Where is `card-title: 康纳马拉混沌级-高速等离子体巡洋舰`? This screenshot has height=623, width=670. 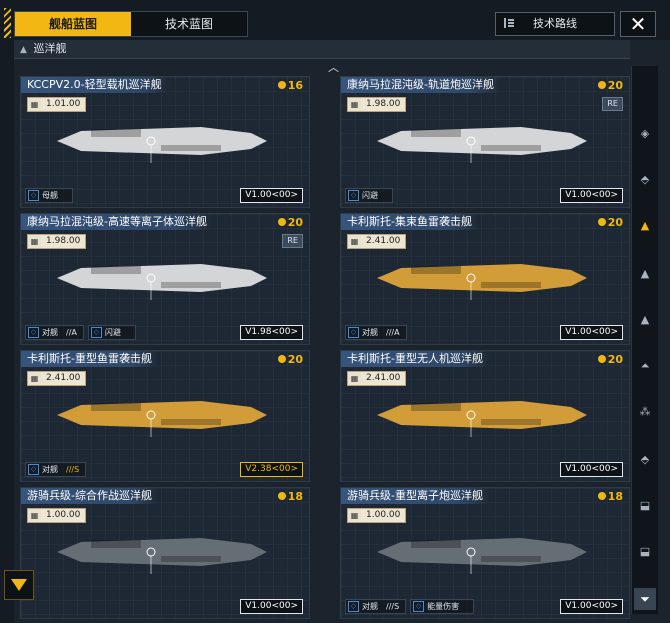
card-title: 康纳马拉混沌级-高速等离子体巡洋舰 is located at coordinates (117, 222).